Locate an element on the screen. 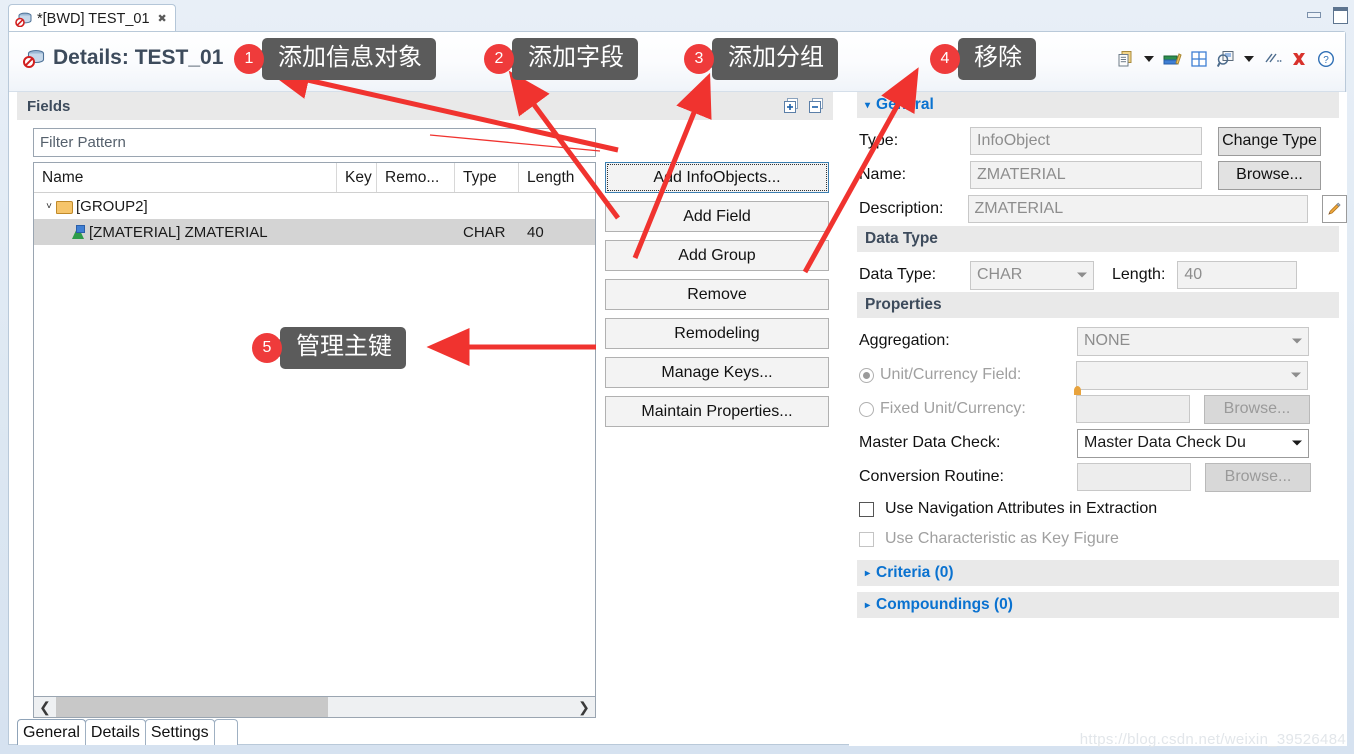 This screenshot has width=1354, height=754. infoobject-icon is located at coordinates (77, 232).